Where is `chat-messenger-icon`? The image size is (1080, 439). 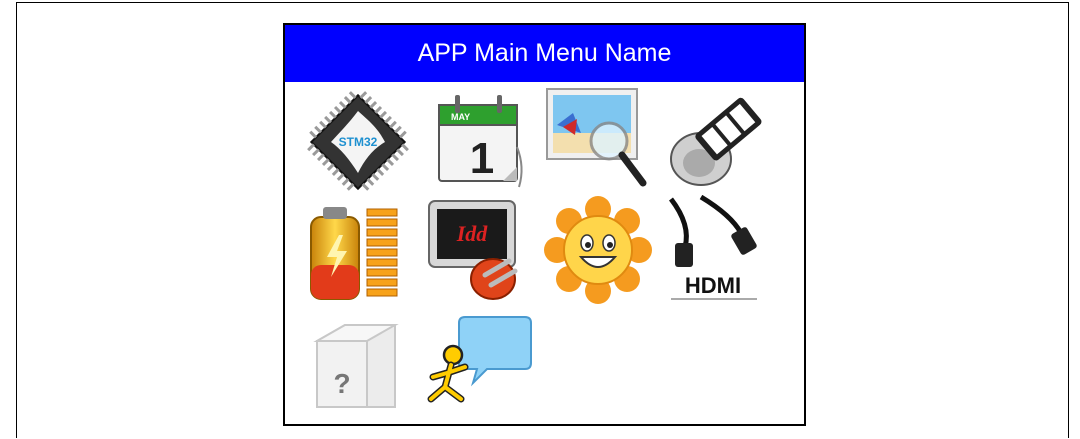
chat-messenger-icon is located at coordinates (480, 362).